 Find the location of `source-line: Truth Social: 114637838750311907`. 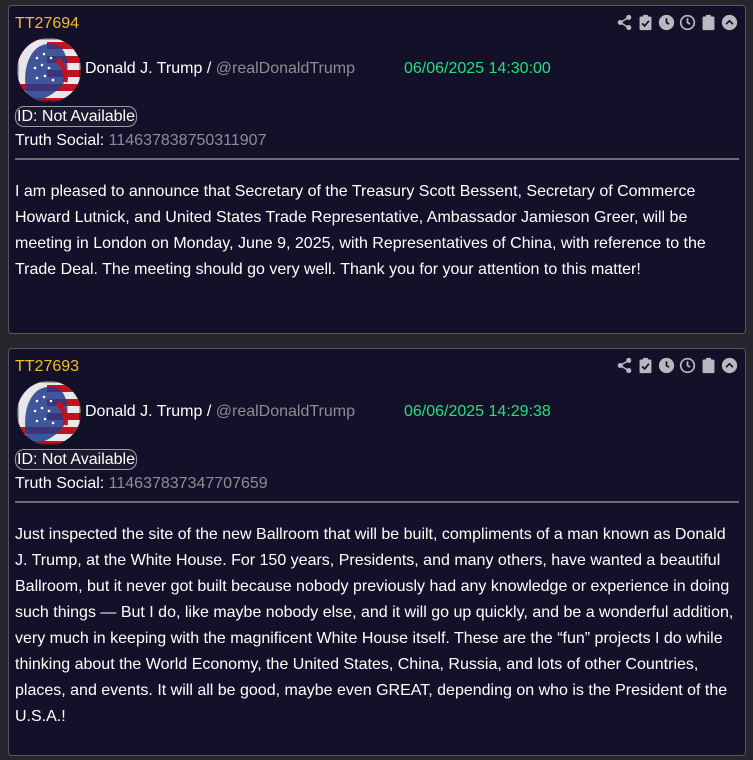

source-line: Truth Social: 114637838750311907 is located at coordinates (140, 141).